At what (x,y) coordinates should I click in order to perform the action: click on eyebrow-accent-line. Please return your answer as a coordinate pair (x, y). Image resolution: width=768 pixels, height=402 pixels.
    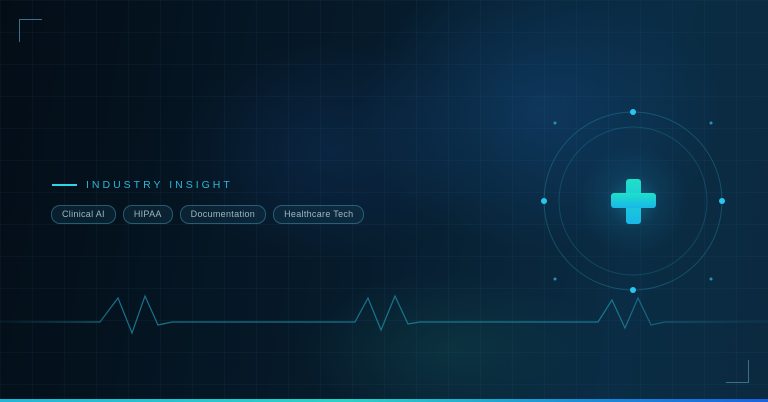
    Looking at the image, I should click on (64, 185).